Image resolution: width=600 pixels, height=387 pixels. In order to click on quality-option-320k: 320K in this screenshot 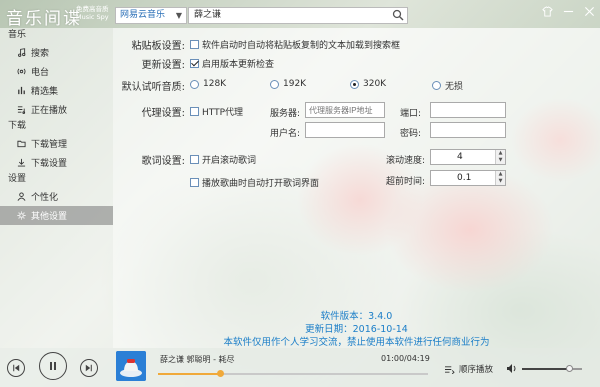, I will do `click(368, 84)`.